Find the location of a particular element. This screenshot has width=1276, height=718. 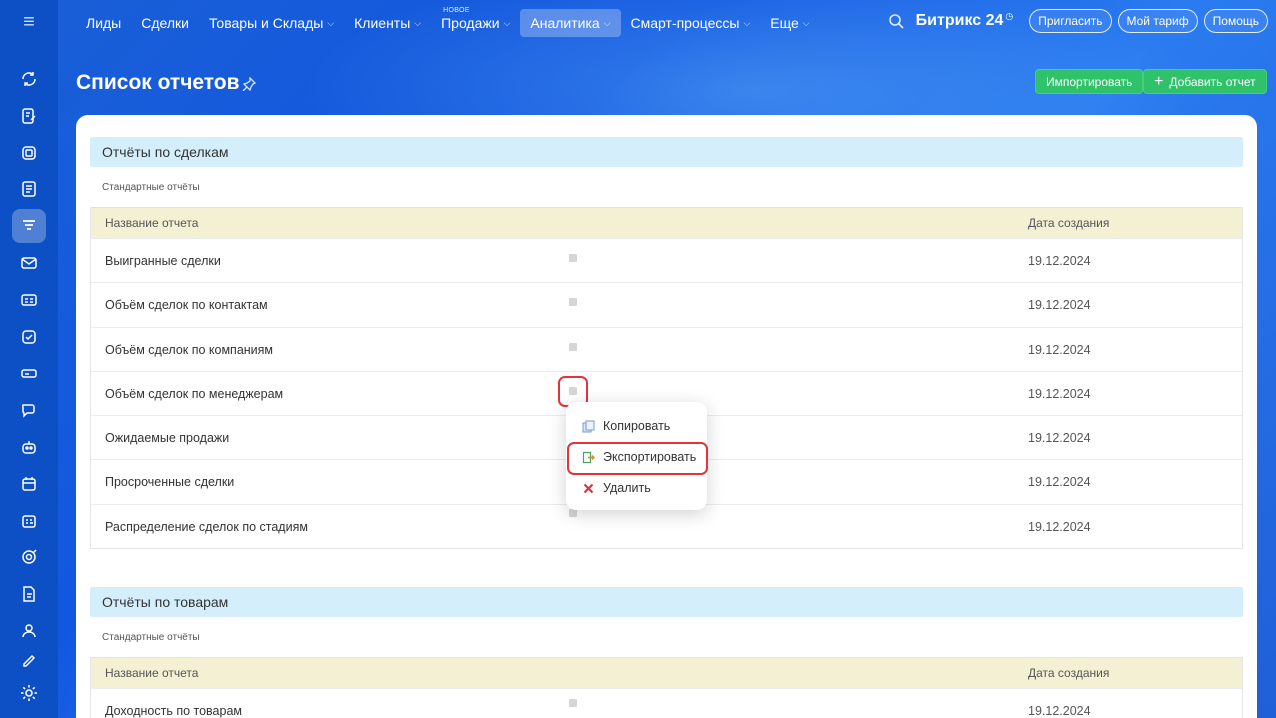

sidebar-item-drive is located at coordinates (29, 373).